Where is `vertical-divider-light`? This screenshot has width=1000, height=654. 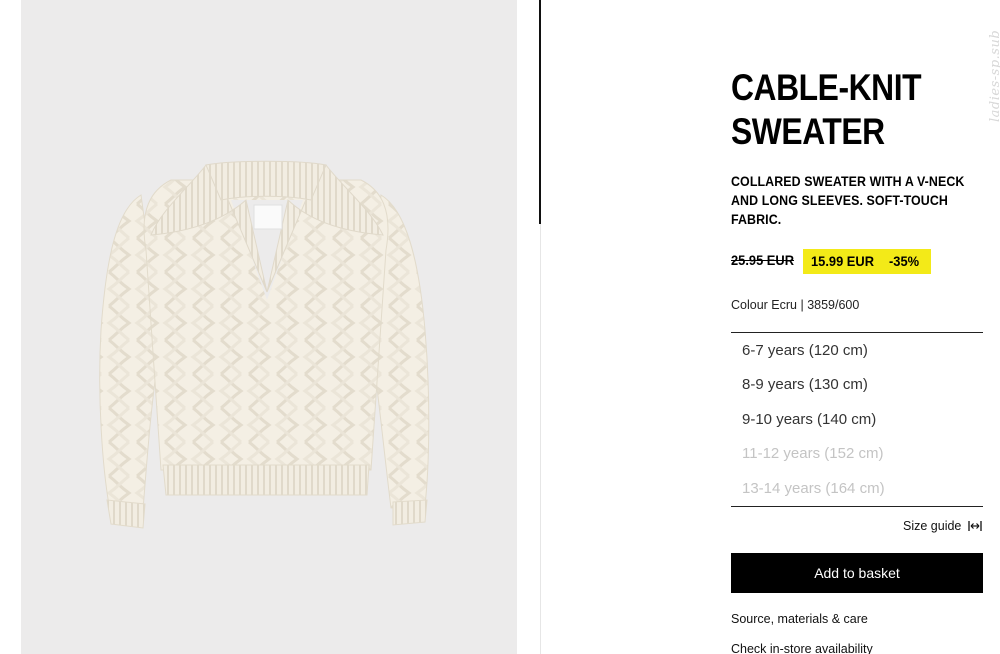 vertical-divider-light is located at coordinates (540, 439).